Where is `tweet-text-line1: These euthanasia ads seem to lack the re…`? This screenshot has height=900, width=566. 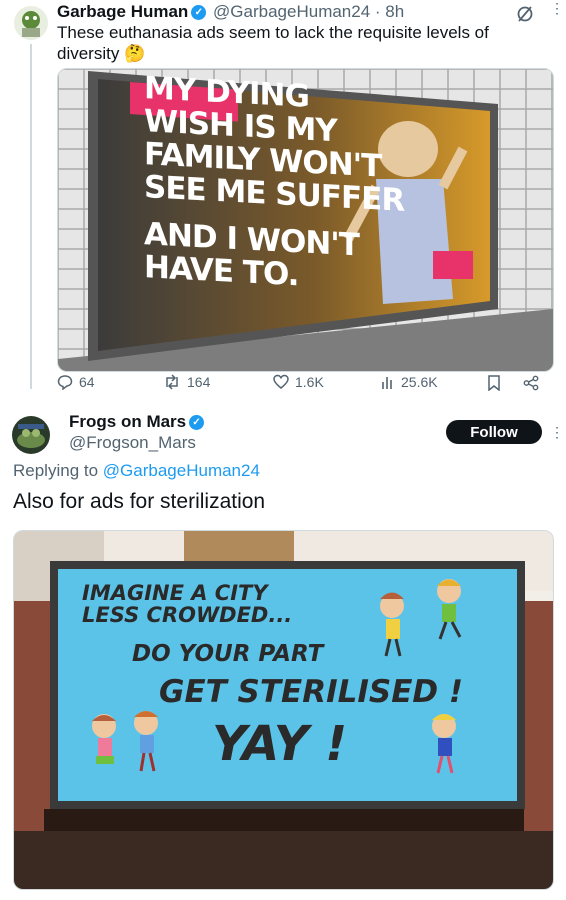 tweet-text-line1: These euthanasia ads seem to lack the re… is located at coordinates (273, 32).